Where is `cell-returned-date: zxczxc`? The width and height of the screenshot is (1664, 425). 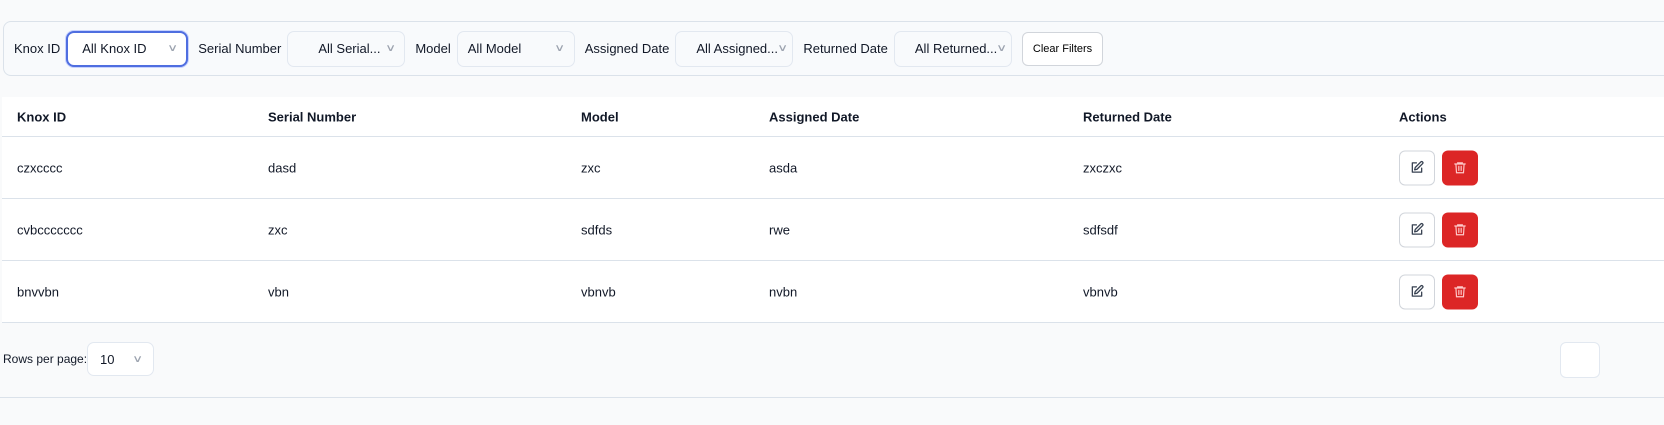 cell-returned-date: zxczxc is located at coordinates (1102, 167).